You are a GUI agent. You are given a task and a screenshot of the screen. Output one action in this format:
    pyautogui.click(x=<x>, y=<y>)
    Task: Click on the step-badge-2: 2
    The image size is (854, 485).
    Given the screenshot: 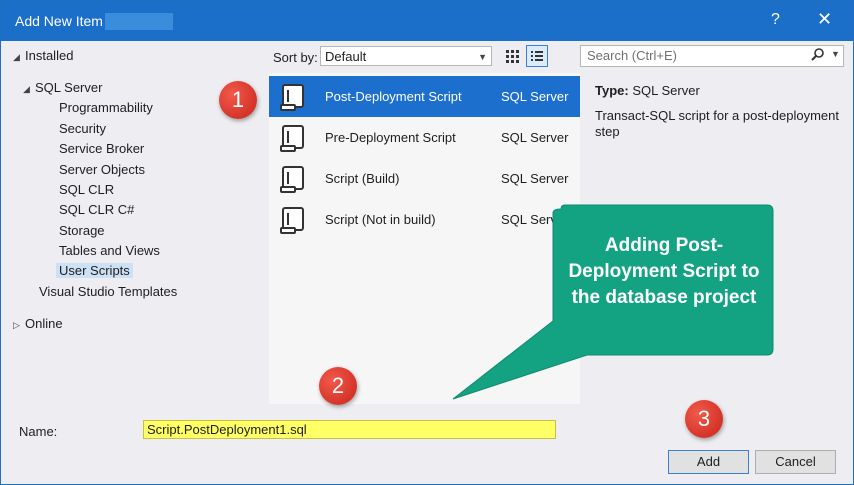 What is the action you would take?
    pyautogui.click(x=338, y=386)
    